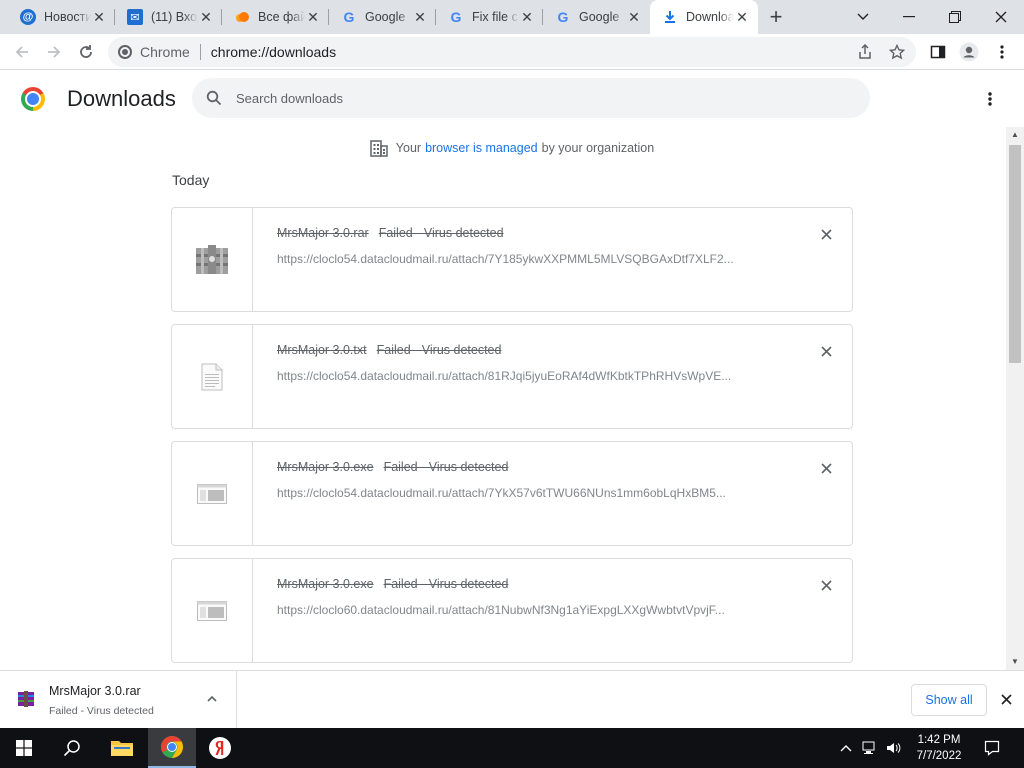 This screenshot has width=1024, height=768. What do you see at coordinates (949, 700) in the screenshot?
I see `show-all-button: Show all` at bounding box center [949, 700].